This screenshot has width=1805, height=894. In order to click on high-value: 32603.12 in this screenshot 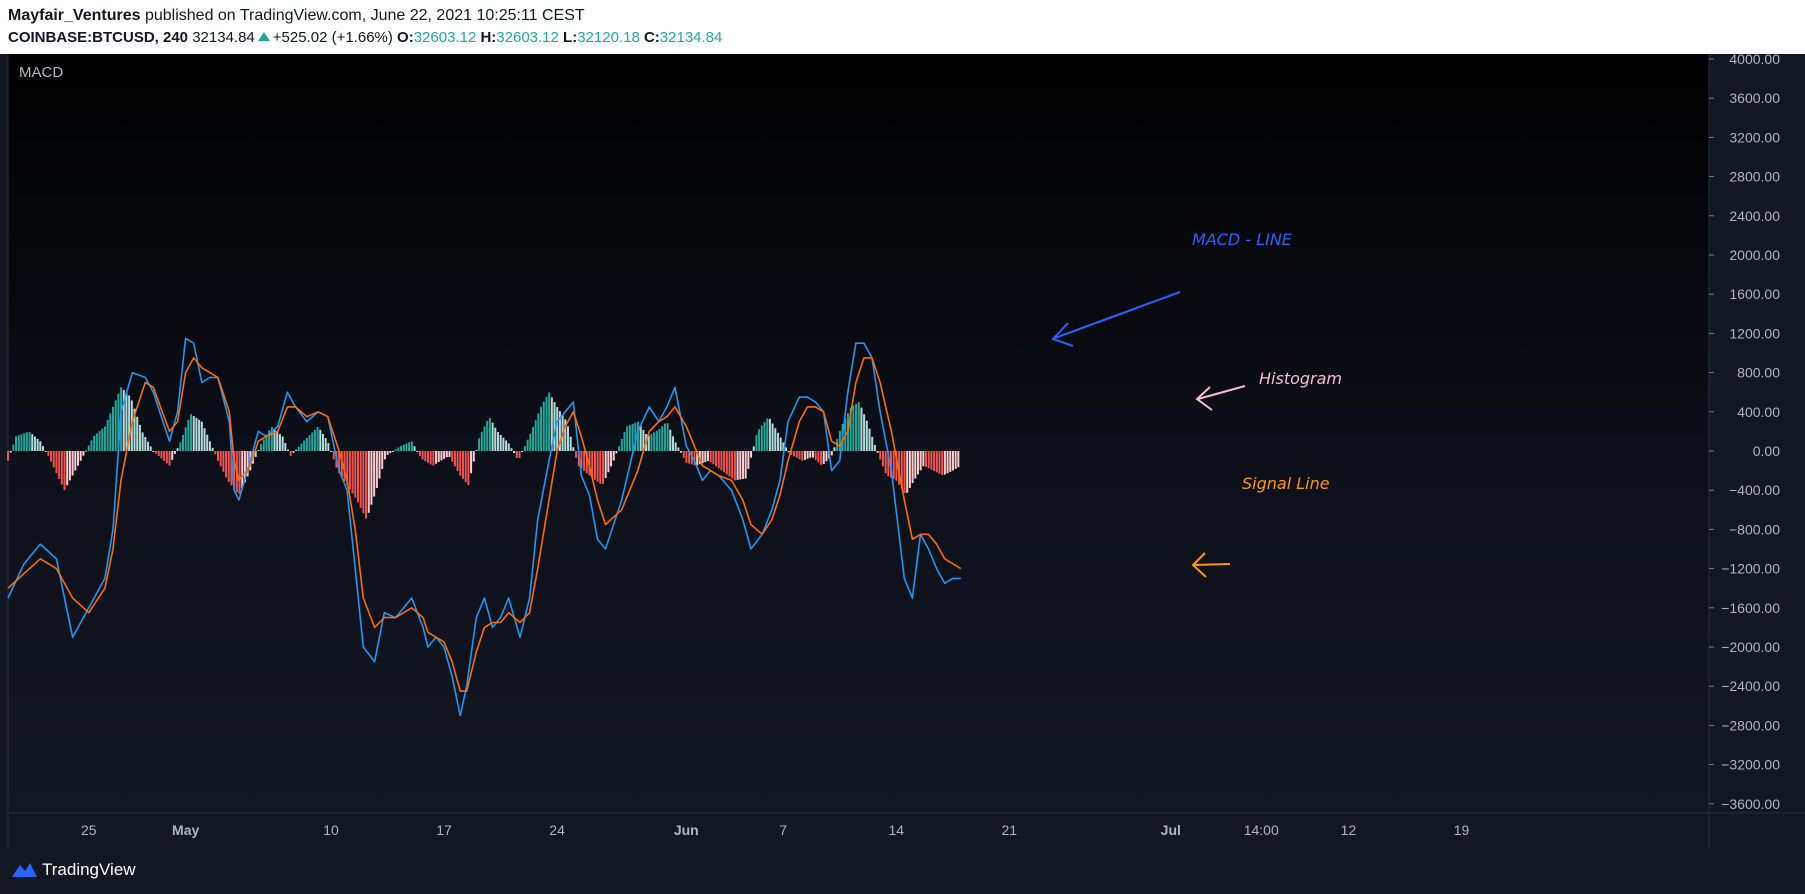, I will do `click(527, 37)`.